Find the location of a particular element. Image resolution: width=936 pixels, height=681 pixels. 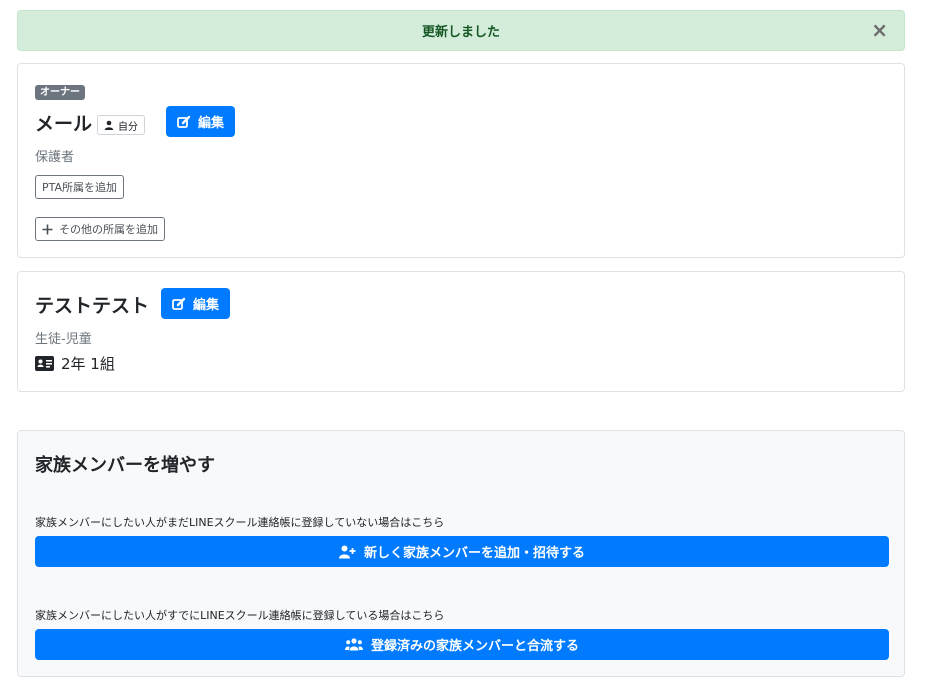

grade-text: 2年 1組 is located at coordinates (88, 364).